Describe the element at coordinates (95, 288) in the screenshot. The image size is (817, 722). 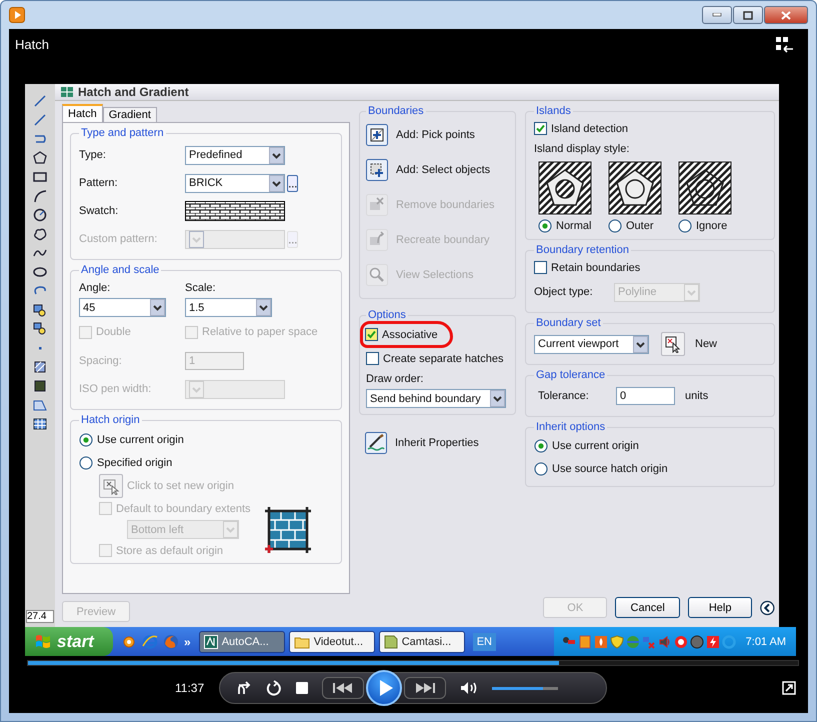
I see `field-label: Angle:` at that location.